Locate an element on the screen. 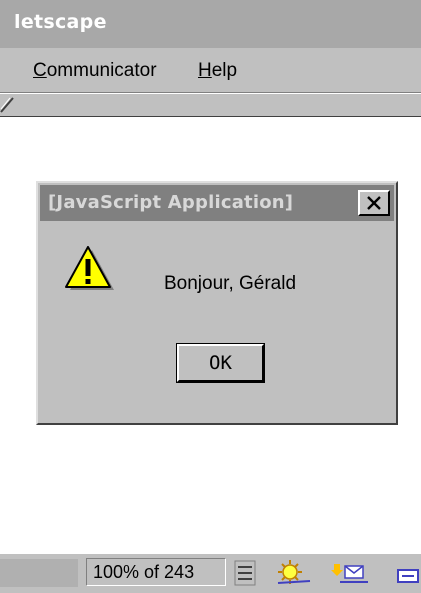 Image resolution: width=421 pixels, height=593 pixels. menubar: Communicator Help is located at coordinates (210, 70).